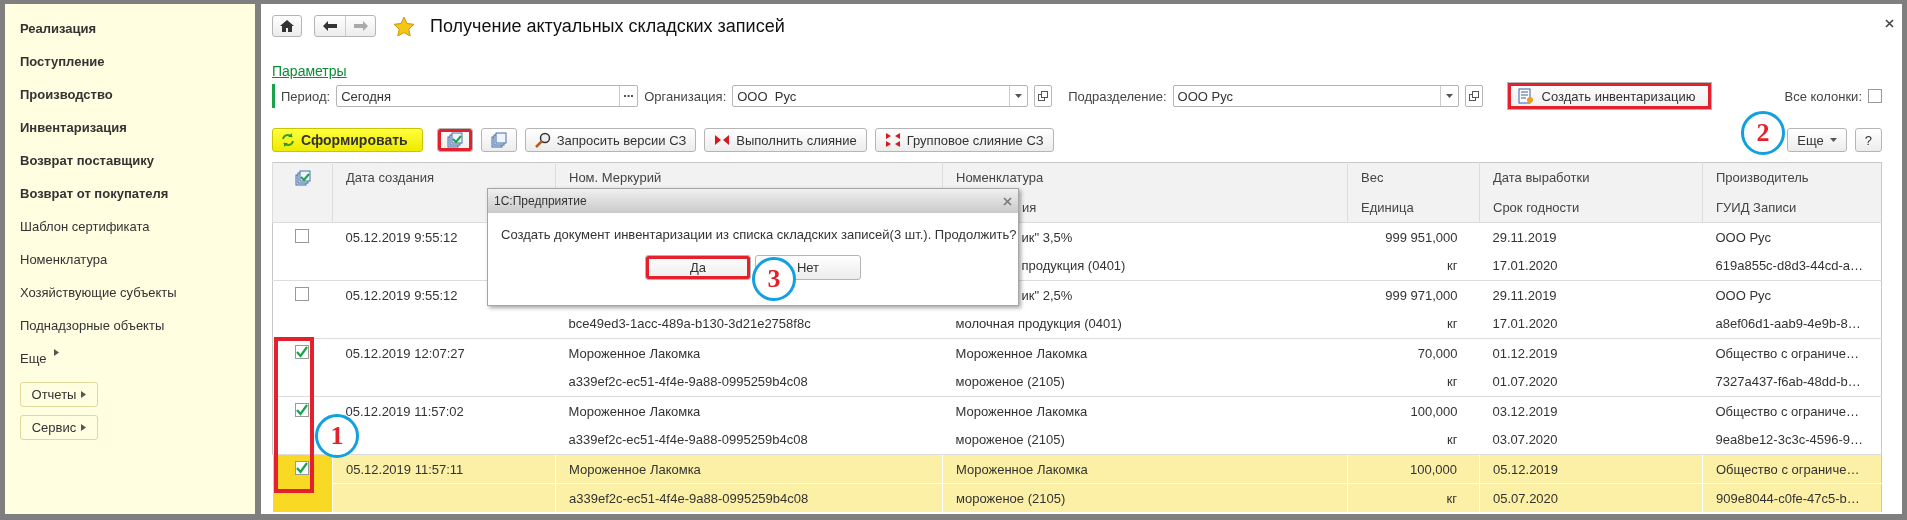 The width and height of the screenshot is (1907, 520). What do you see at coordinates (64, 266) in the screenshot?
I see `sidebar-item: Номенклатура` at bounding box center [64, 266].